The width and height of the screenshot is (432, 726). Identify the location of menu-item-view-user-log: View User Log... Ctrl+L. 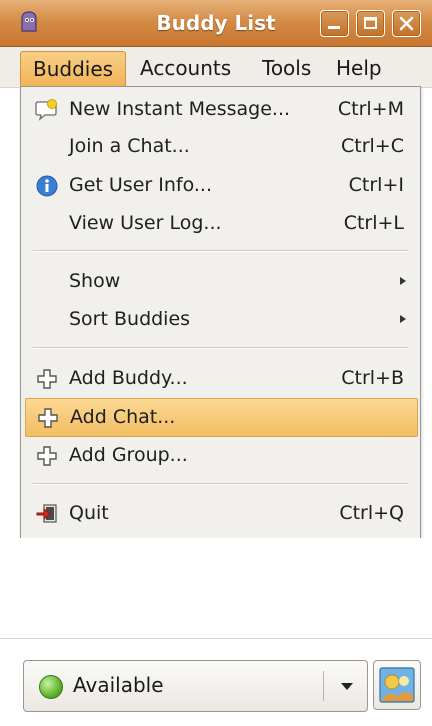
(220, 223).